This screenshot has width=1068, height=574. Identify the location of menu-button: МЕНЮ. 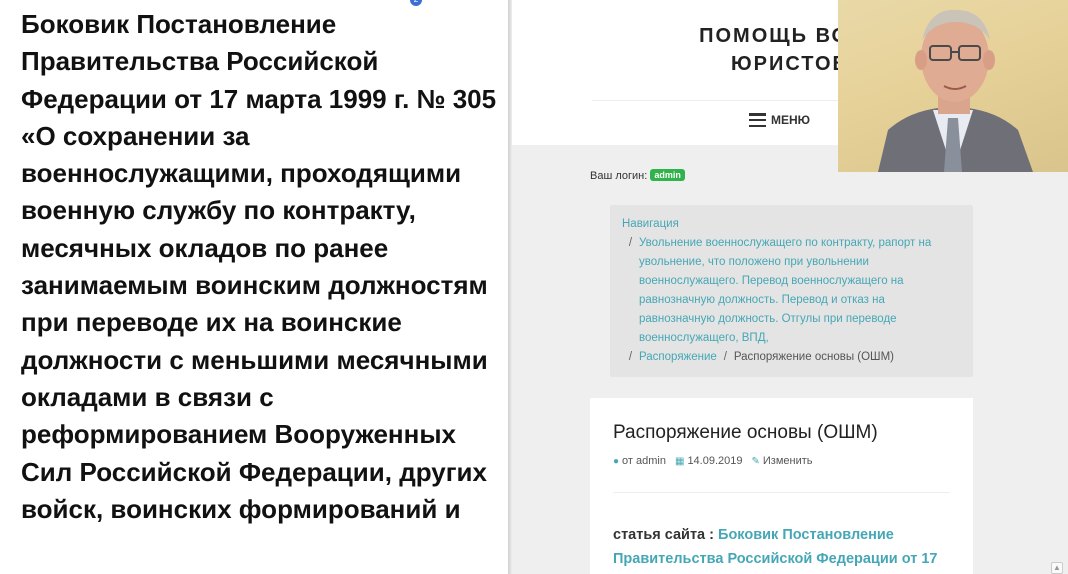
(779, 120).